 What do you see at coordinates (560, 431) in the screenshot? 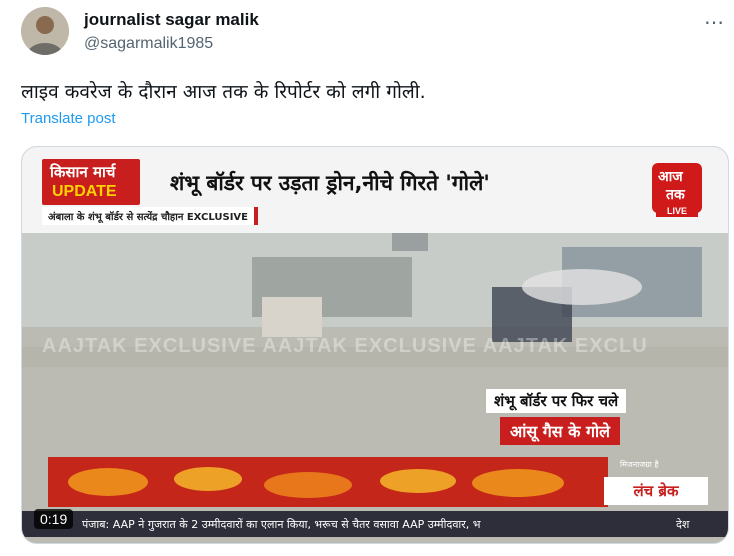
I see `lower-third-line2: आंसू गैस के गोले` at bounding box center [560, 431].